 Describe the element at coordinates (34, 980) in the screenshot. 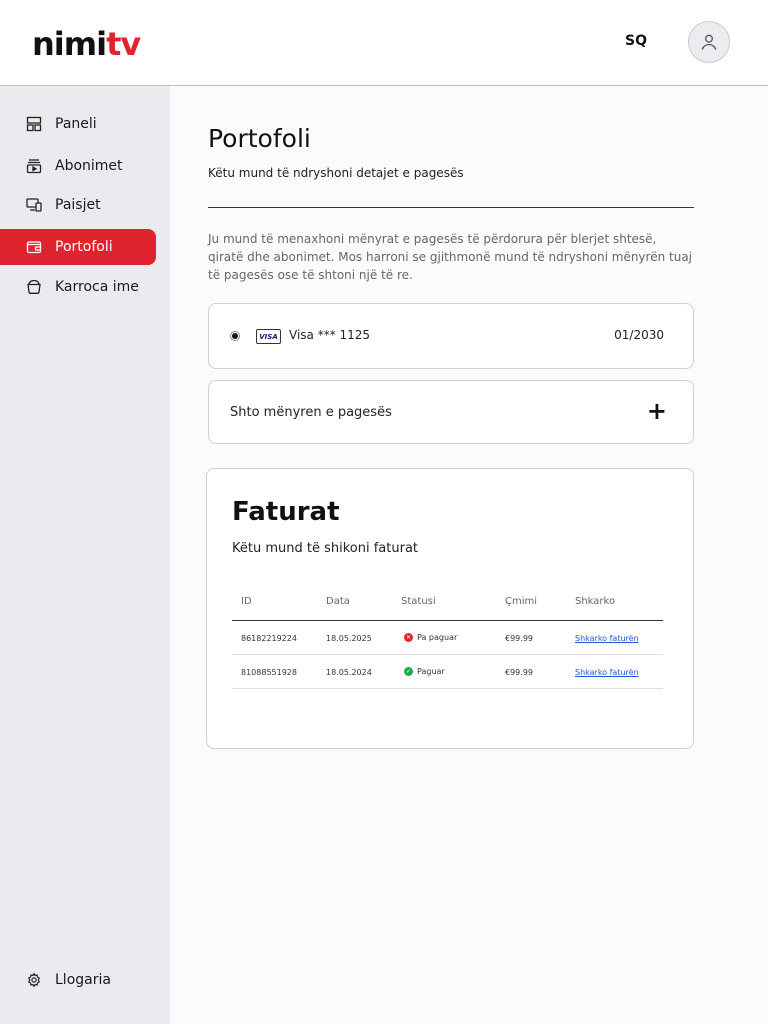

I see `gear-icon` at that location.